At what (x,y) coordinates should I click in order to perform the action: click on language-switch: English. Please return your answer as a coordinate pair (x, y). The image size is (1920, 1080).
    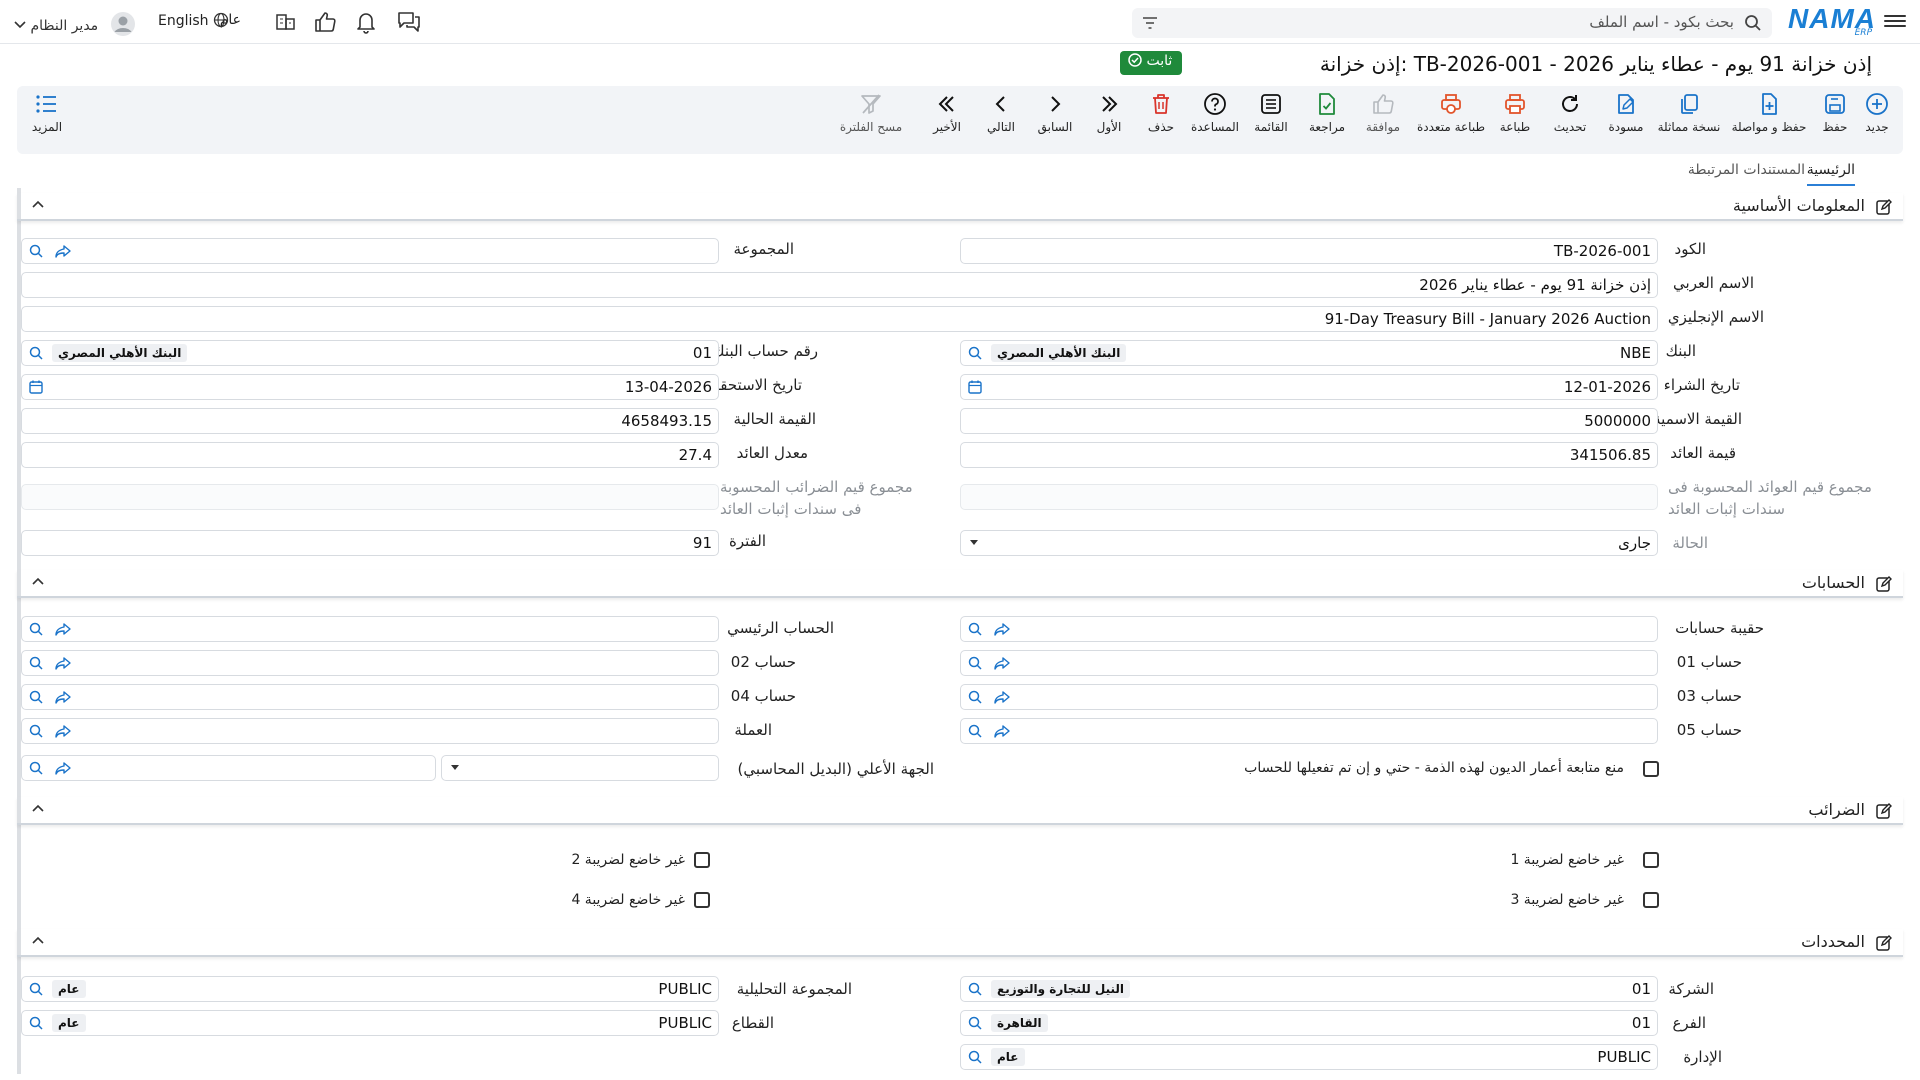
    Looking at the image, I should click on (193, 20).